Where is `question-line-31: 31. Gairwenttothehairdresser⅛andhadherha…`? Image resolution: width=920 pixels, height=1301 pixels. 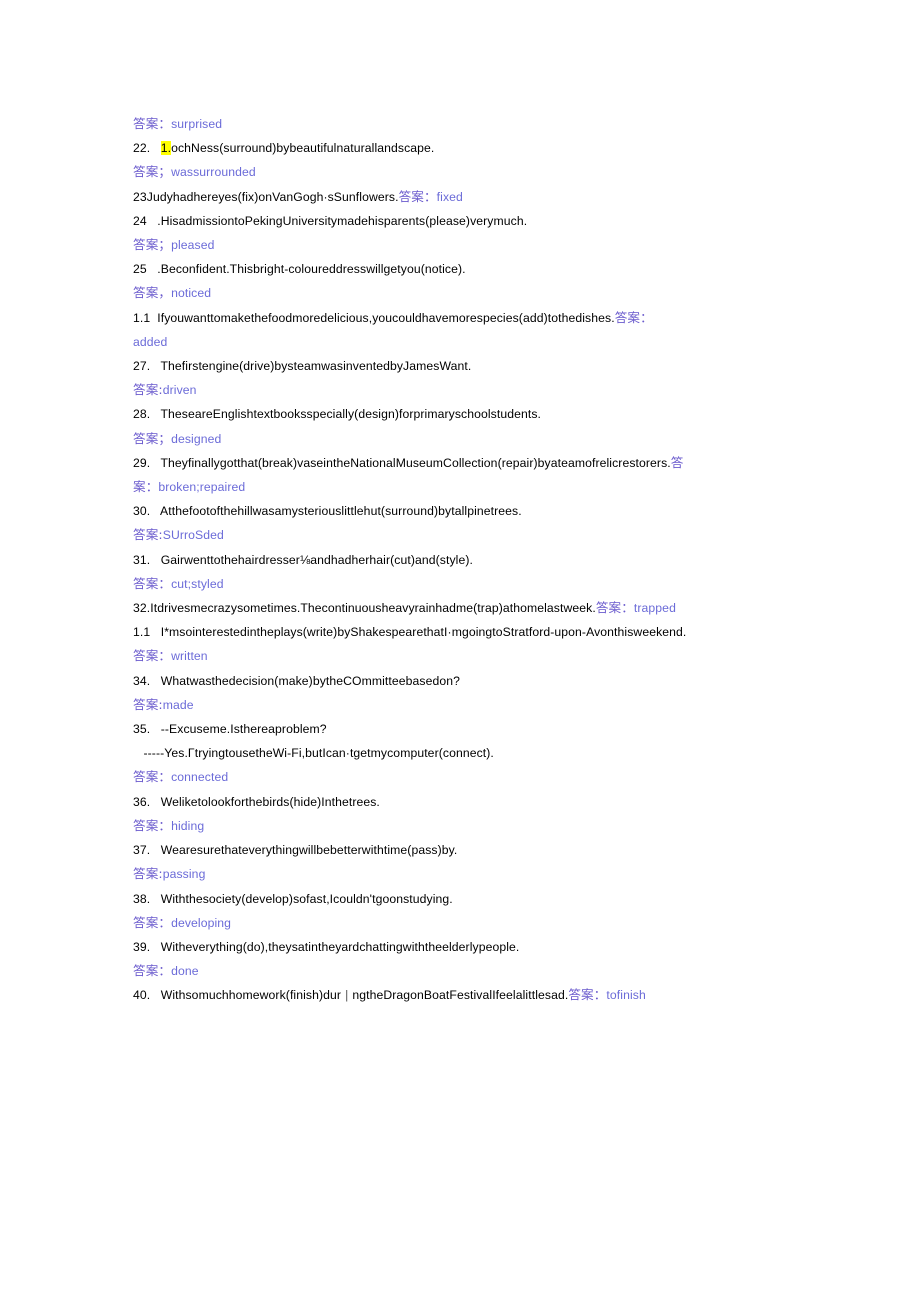 question-line-31: 31. Gairwenttothehairdresser⅛andhadherha… is located at coordinates (473, 560).